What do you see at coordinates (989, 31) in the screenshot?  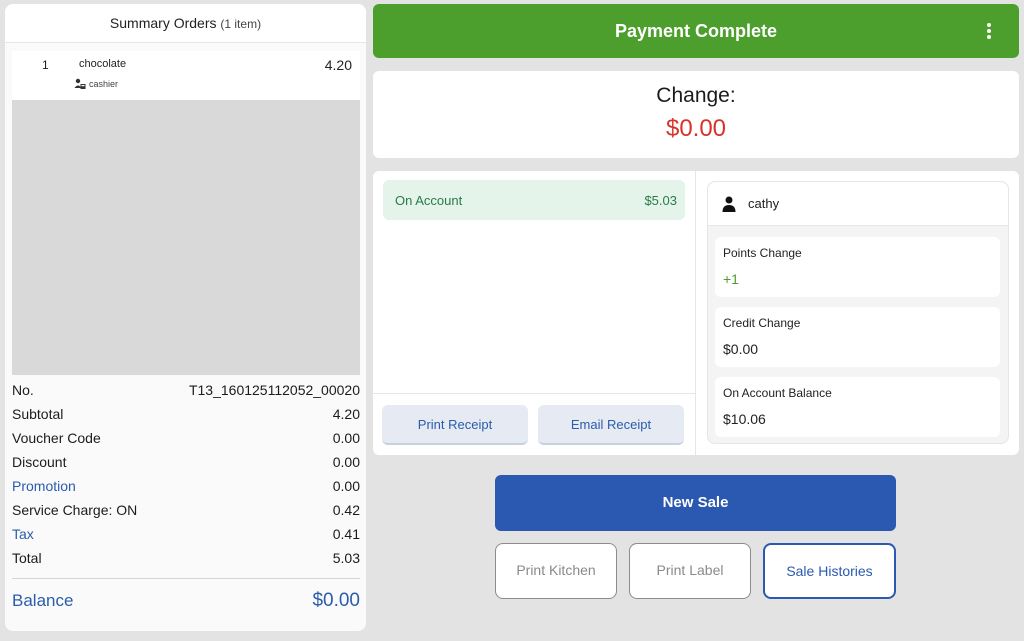 I see `more-vertical-icon` at bounding box center [989, 31].